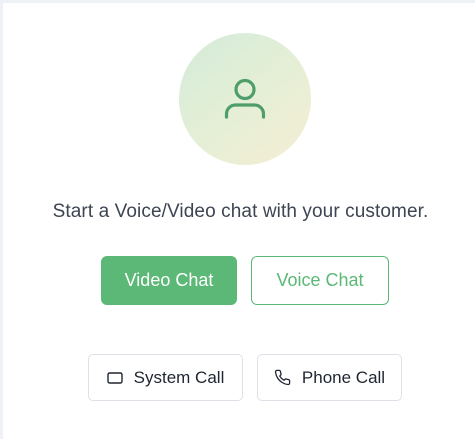 This screenshot has height=439, width=475. I want to click on system-call-button: System Call, so click(165, 377).